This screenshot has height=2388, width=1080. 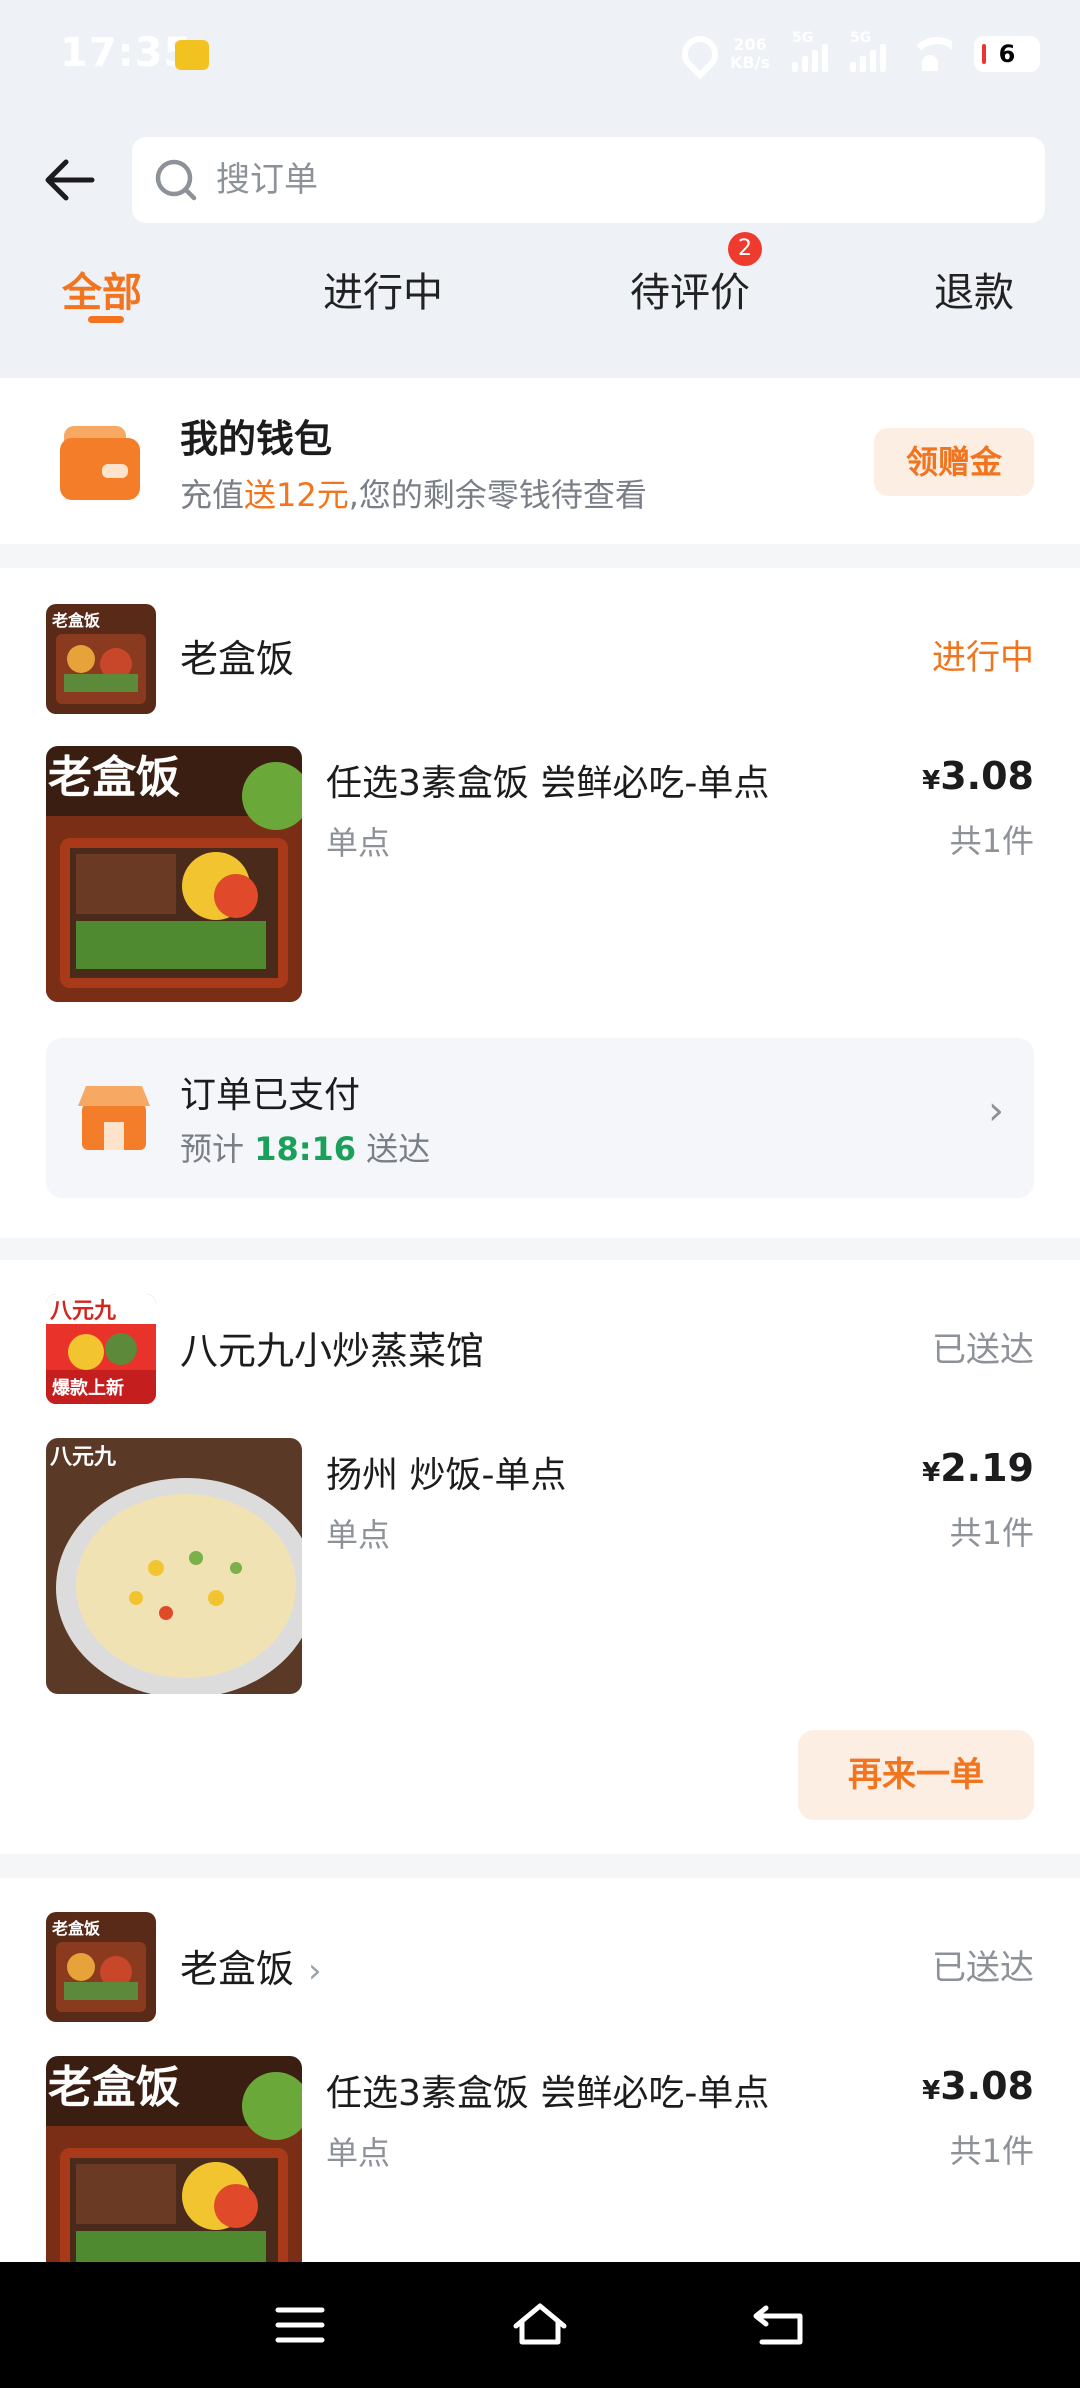 What do you see at coordinates (540, 60) in the screenshot?
I see `status-bar: 17:35 206 KB/s 5G 5G 6` at bounding box center [540, 60].